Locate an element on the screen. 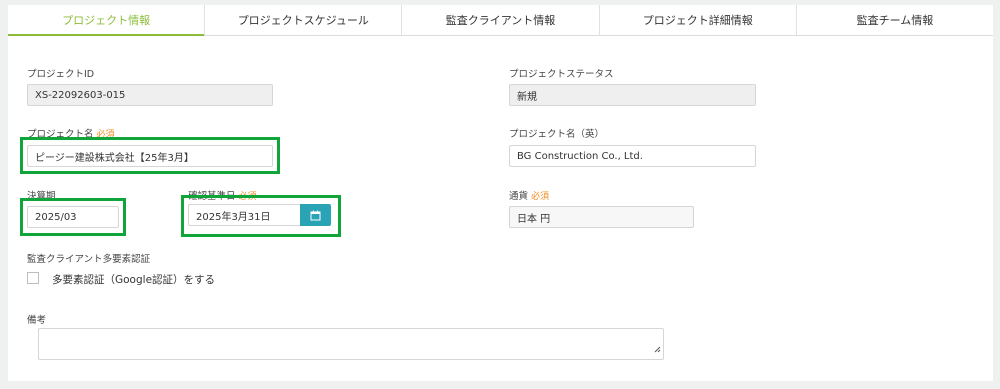 This screenshot has height=389, width=1000. fiscal-period-input: 2025/03 is located at coordinates (73, 217).